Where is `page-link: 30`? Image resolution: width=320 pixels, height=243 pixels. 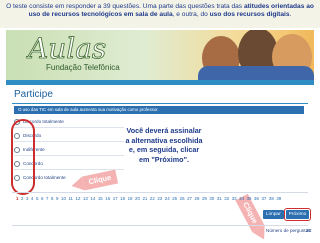
page-link: 30 is located at coordinates (211, 198).